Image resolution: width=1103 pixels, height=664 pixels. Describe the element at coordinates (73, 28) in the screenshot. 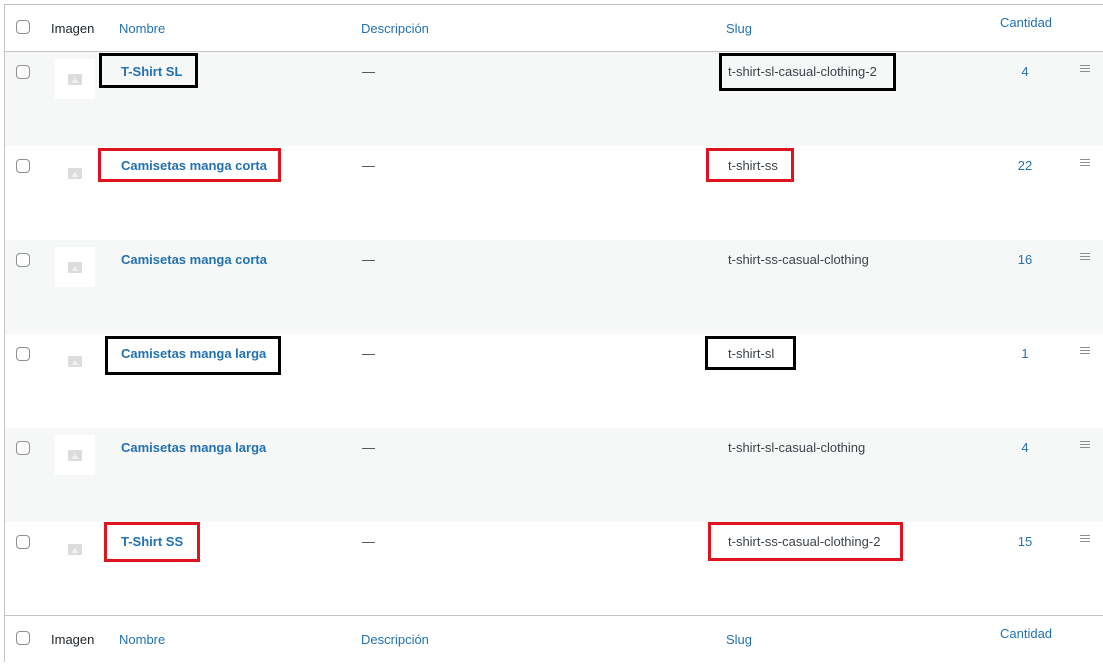

I see `column-header-image: Imagen` at that location.